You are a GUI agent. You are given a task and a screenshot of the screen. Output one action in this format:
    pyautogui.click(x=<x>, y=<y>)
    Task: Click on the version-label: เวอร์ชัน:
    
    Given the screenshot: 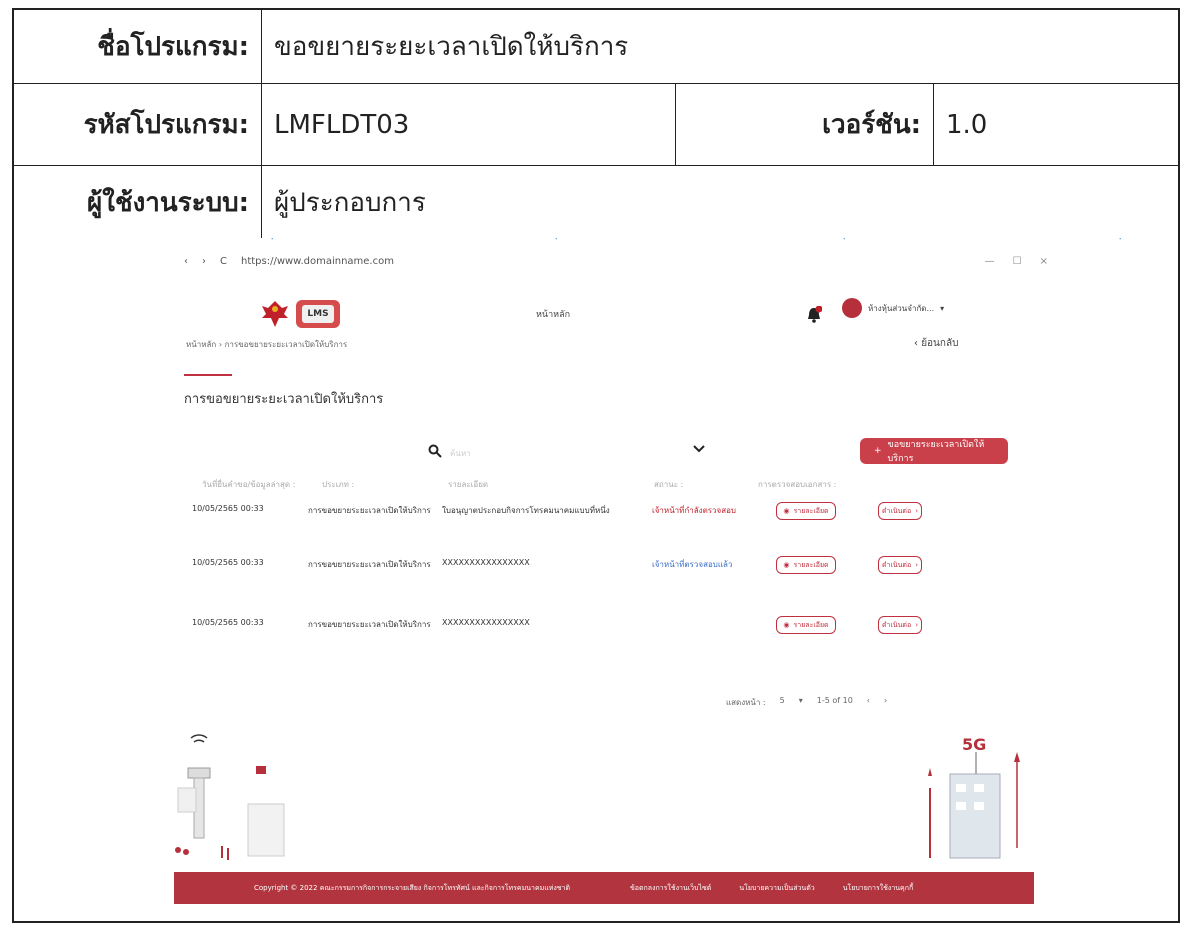 What is the action you would take?
    pyautogui.click(x=805, y=124)
    